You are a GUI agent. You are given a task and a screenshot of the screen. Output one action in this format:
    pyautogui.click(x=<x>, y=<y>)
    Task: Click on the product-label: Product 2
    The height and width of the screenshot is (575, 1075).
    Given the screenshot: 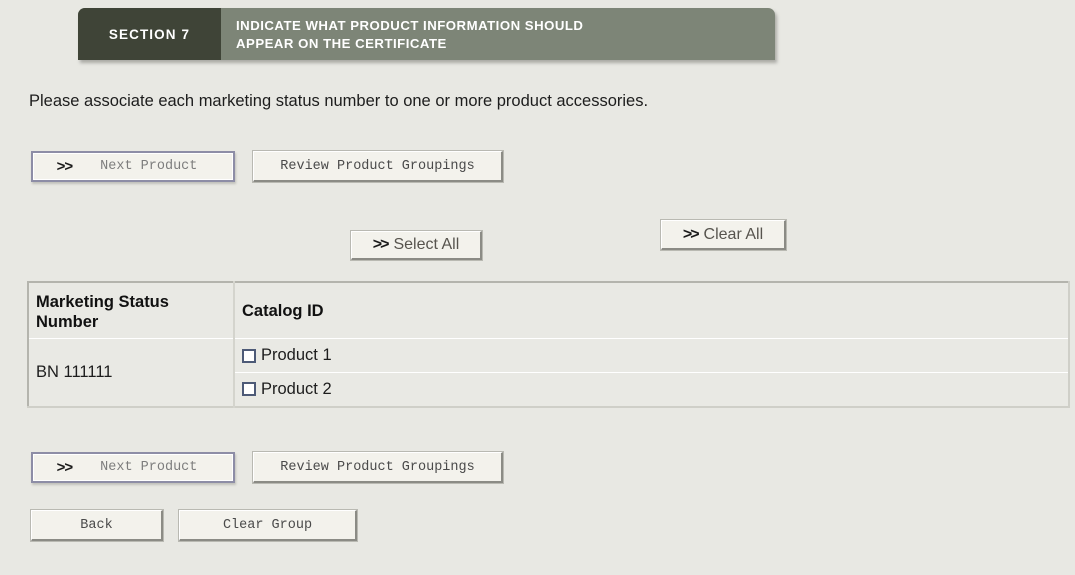 What is the action you would take?
    pyautogui.click(x=296, y=388)
    